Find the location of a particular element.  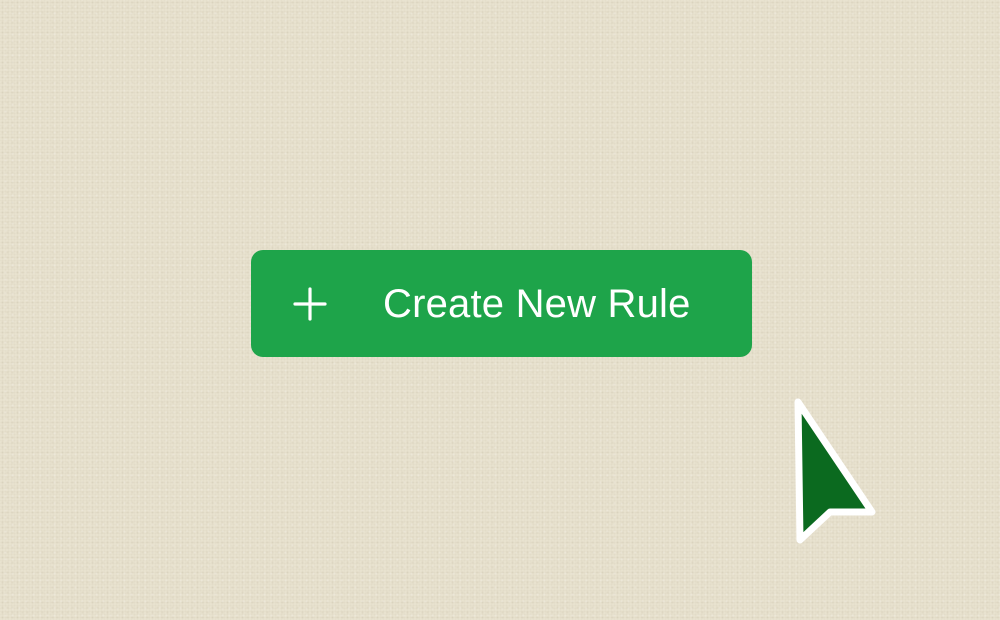

create-new-rule-label: Create New Rule is located at coordinates (537, 304).